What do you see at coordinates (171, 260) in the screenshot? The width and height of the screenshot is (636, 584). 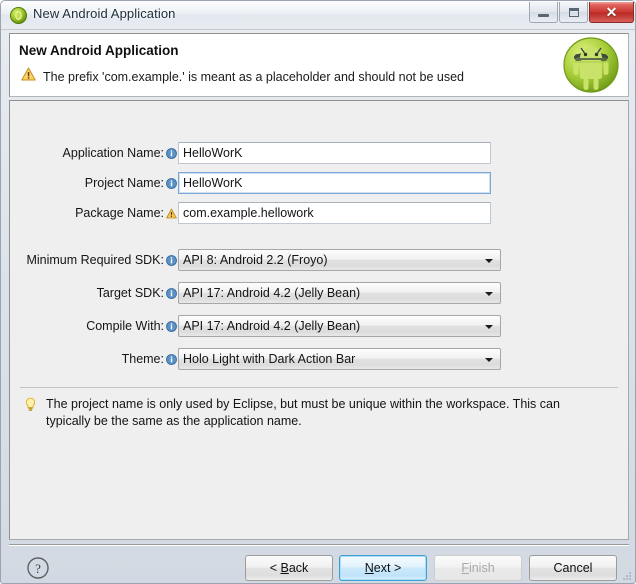 I see `info-icon-minimum-required-sdk` at bounding box center [171, 260].